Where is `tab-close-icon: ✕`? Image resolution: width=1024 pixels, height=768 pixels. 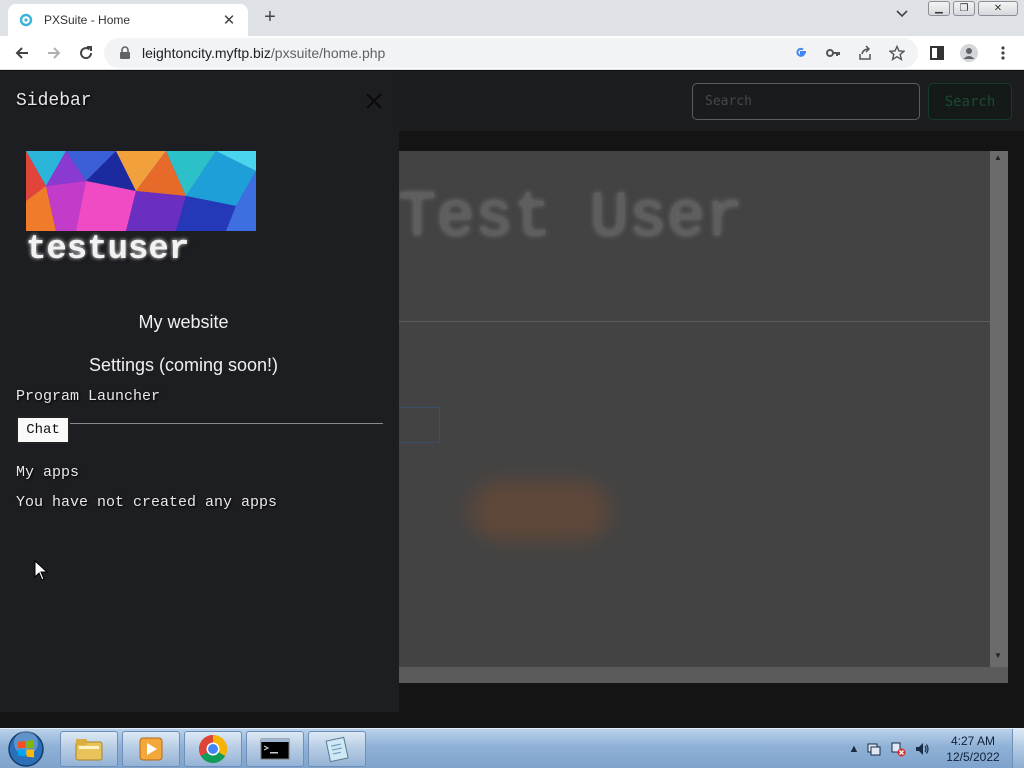
tab-close-icon: ✕ is located at coordinates (229, 20).